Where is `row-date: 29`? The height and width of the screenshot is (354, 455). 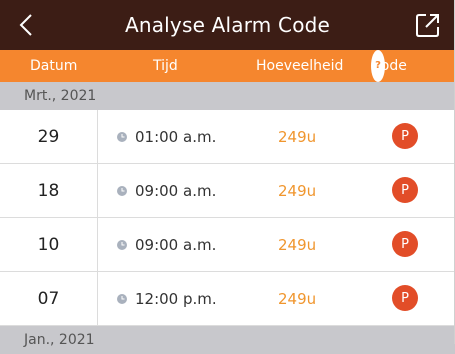
row-date: 29 is located at coordinates (49, 136).